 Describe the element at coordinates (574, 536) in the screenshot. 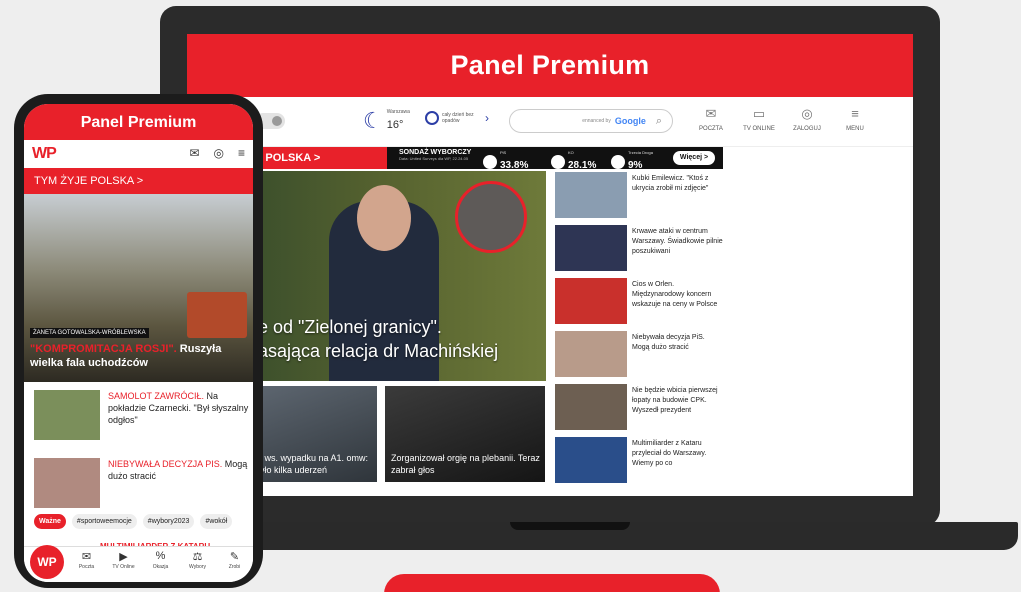

I see `laptop-base` at that location.